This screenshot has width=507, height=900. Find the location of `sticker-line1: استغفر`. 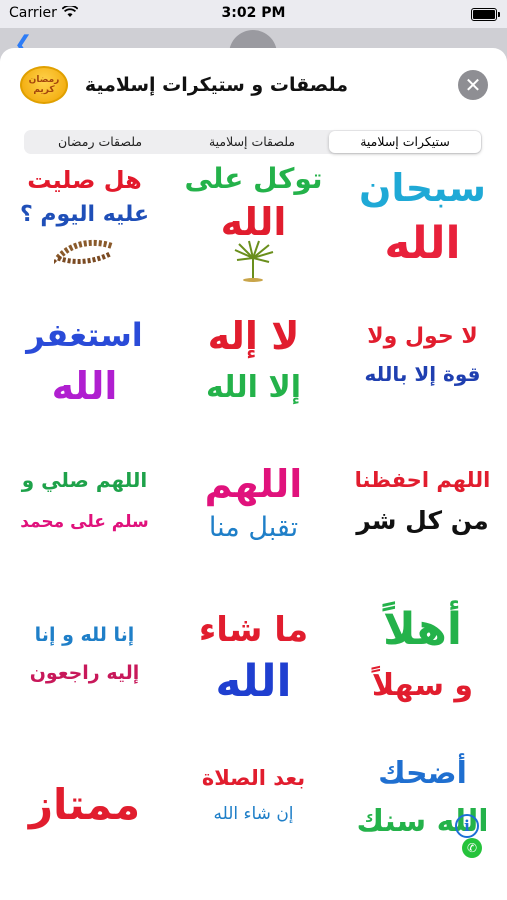

sticker-line1: استغفر is located at coordinates (84, 335).